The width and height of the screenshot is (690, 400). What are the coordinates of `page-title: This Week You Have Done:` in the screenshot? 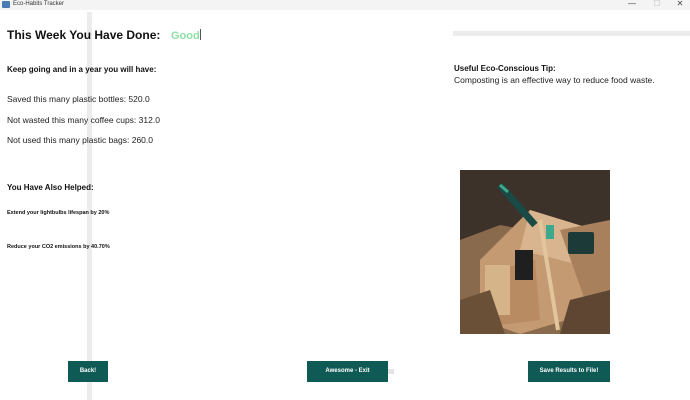 It's located at (84, 35).